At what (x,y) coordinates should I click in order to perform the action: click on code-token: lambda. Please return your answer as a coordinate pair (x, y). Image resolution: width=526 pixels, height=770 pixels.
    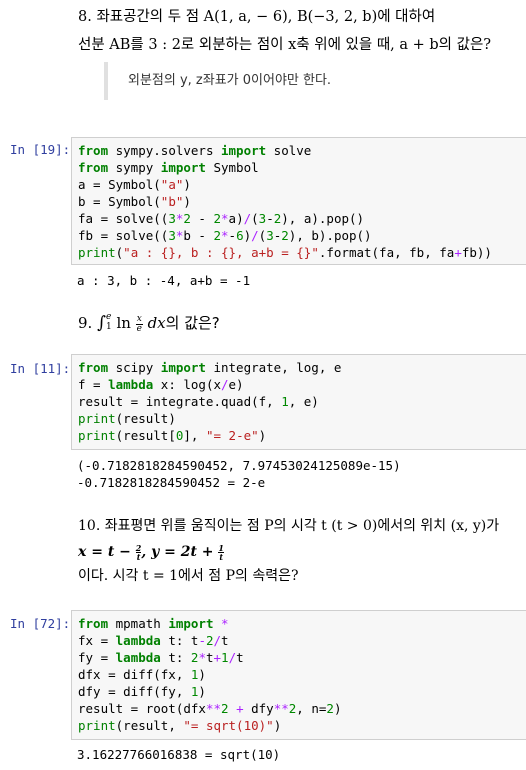
    Looking at the image, I should click on (131, 384).